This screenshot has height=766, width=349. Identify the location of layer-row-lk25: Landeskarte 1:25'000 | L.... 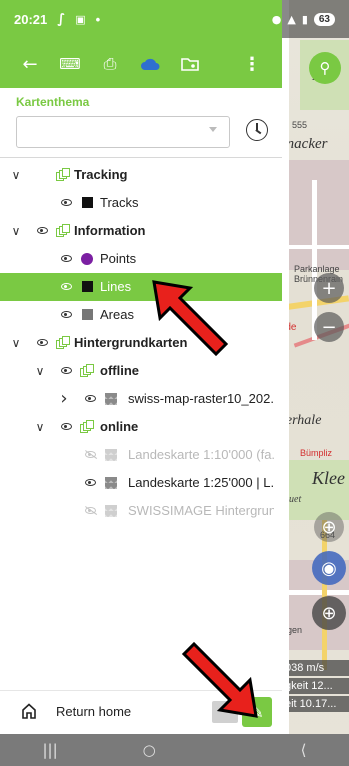
(141, 483).